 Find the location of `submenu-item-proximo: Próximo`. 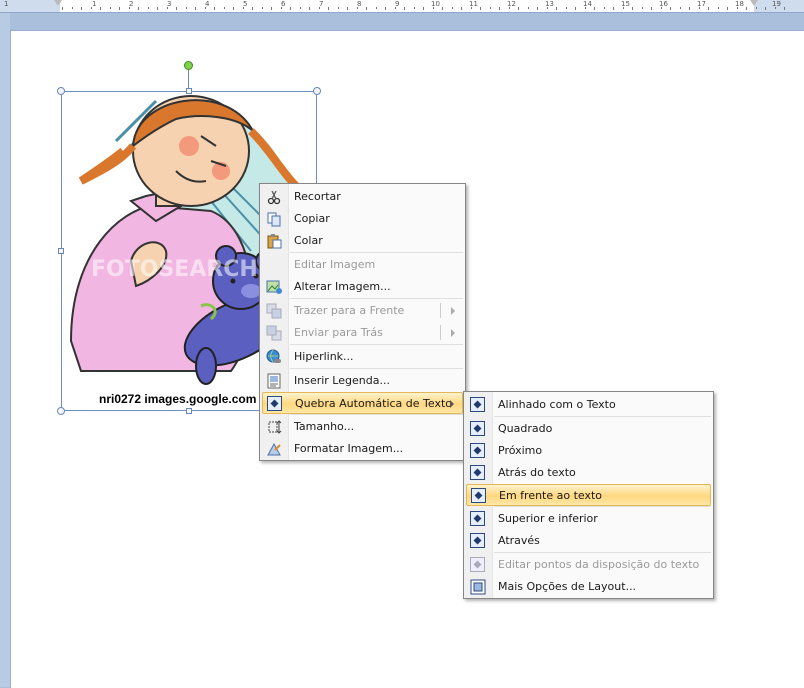

submenu-item-proximo: Próximo is located at coordinates (588, 451).